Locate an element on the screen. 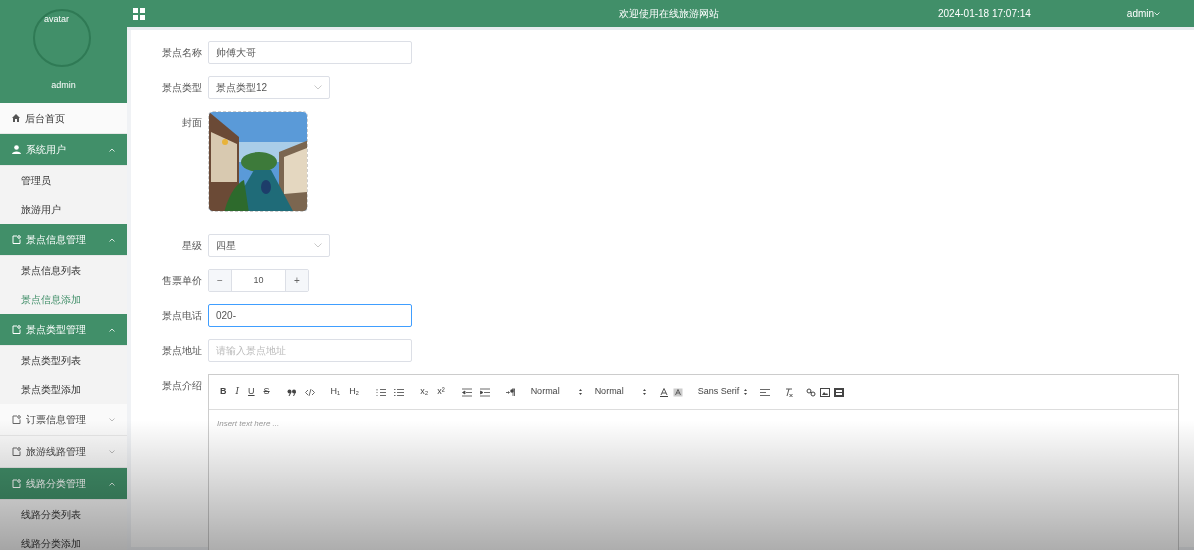 The height and width of the screenshot is (550, 1194). video-icon is located at coordinates (838, 392).